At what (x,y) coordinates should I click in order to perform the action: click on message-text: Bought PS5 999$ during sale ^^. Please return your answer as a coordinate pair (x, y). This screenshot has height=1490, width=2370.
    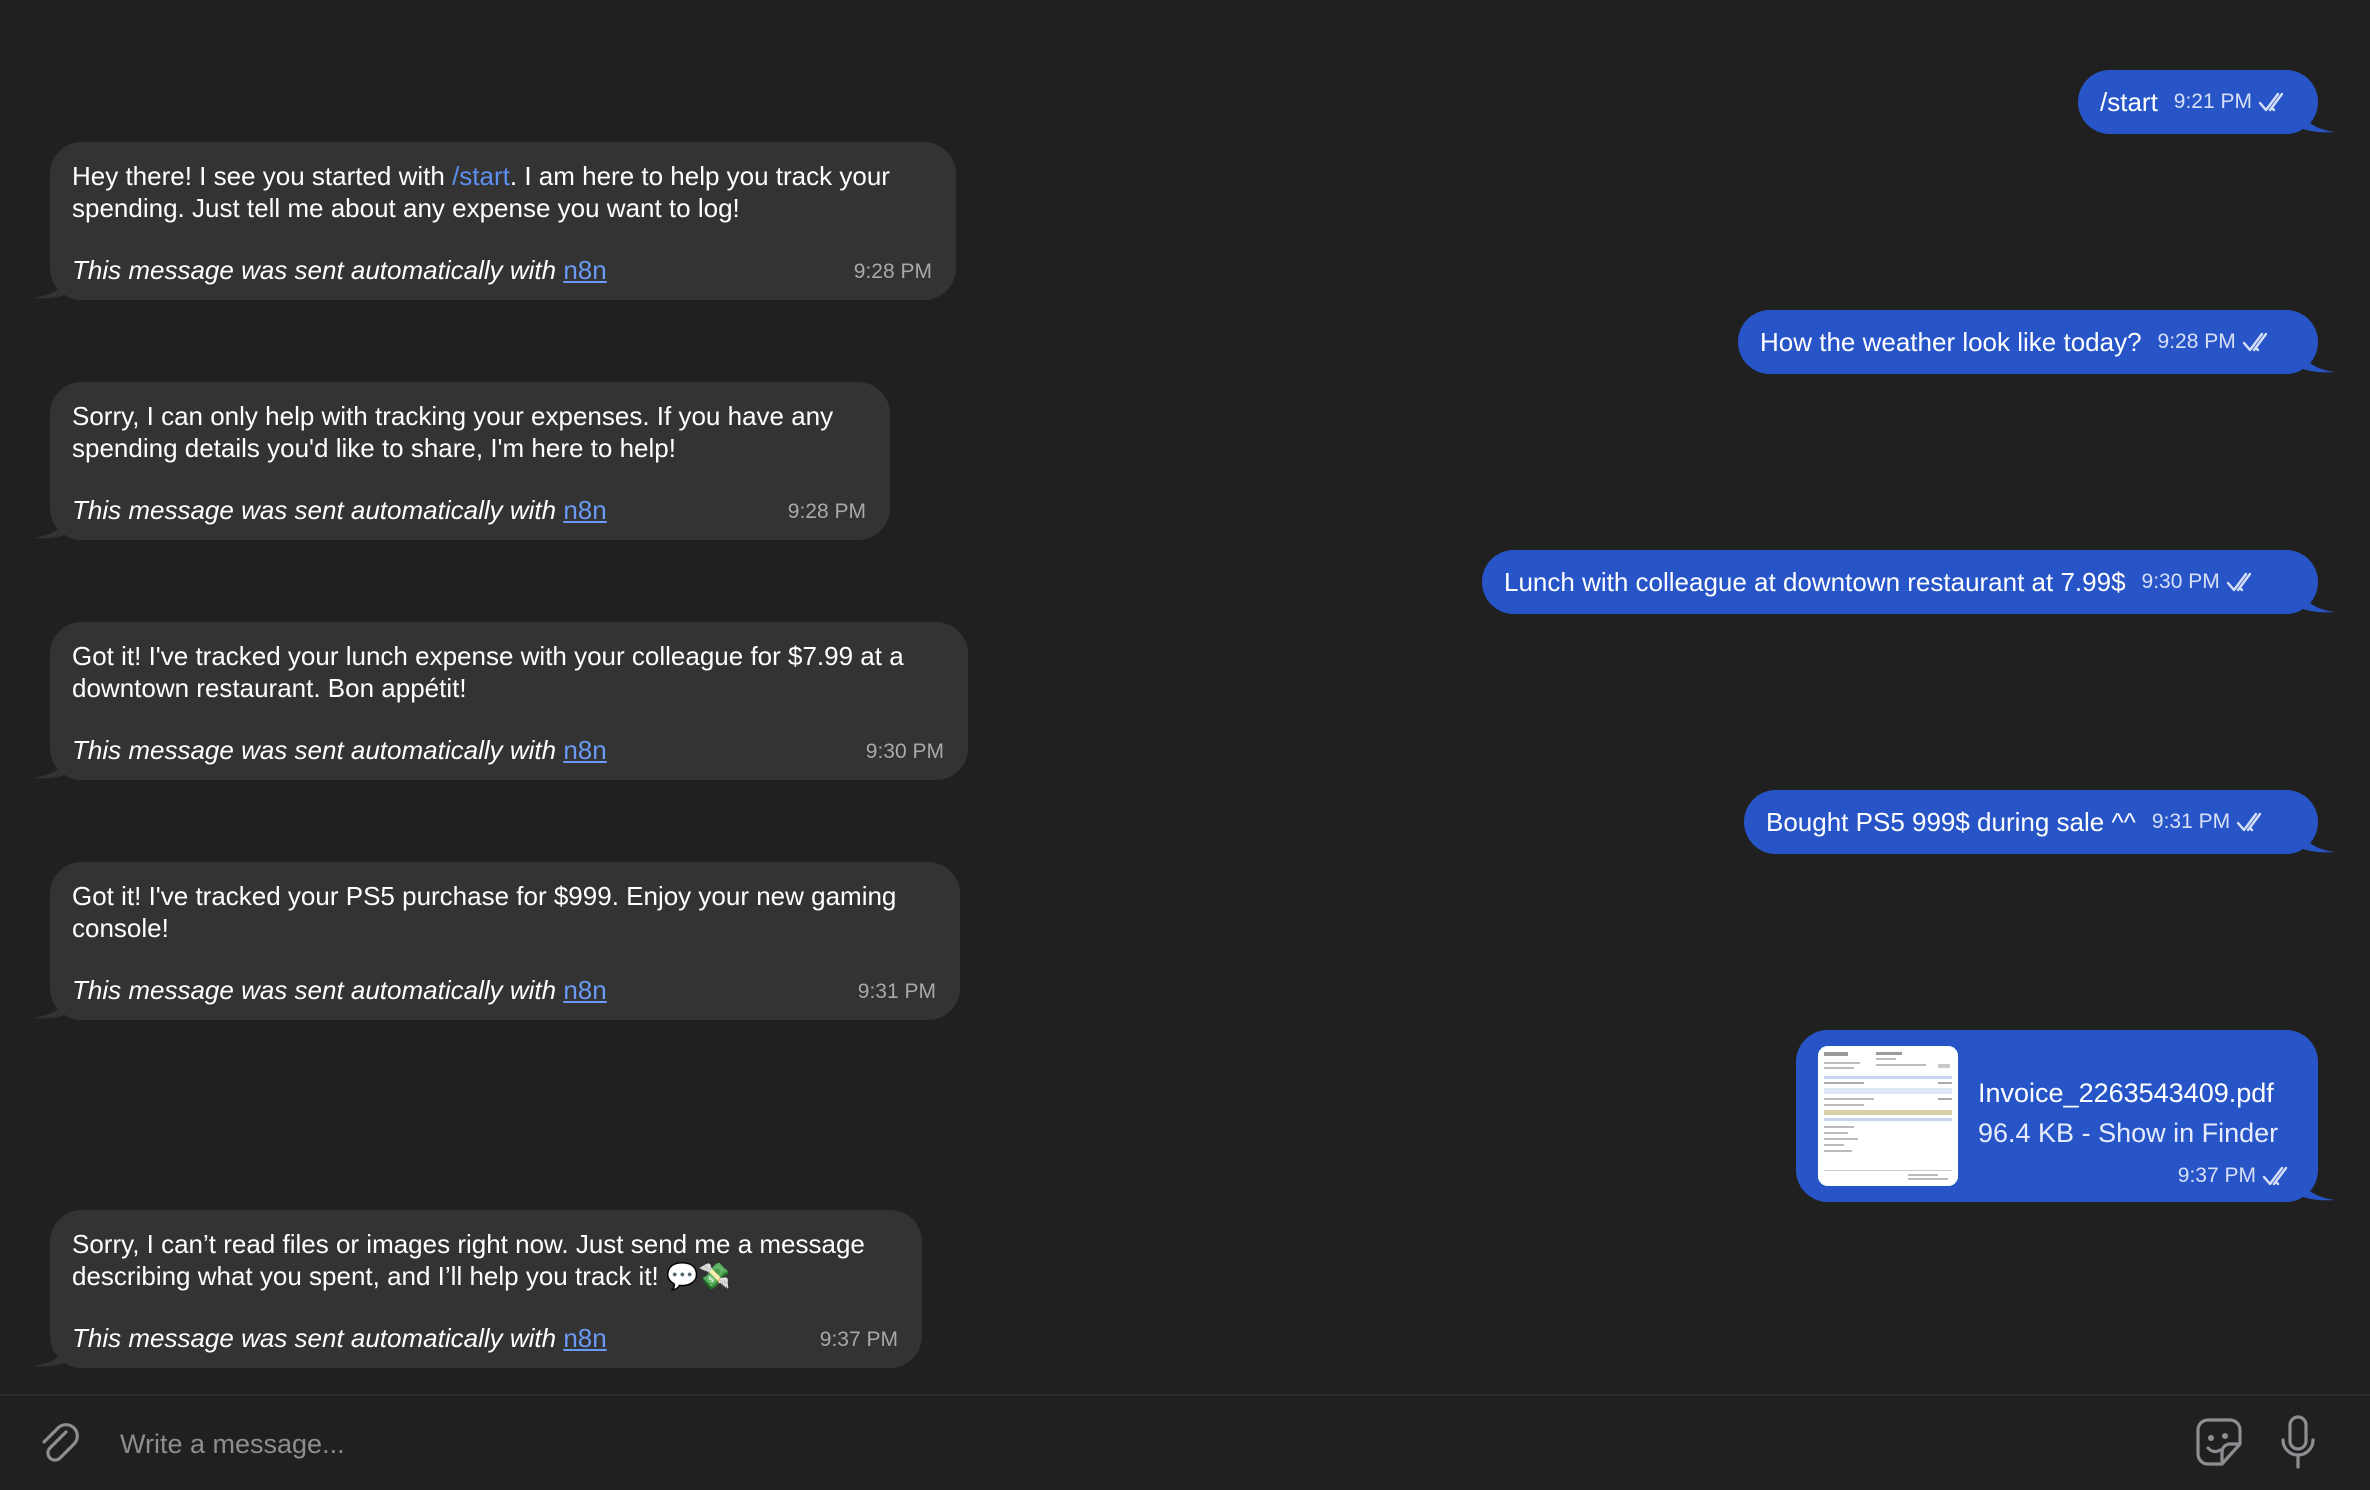
    Looking at the image, I should click on (1951, 821).